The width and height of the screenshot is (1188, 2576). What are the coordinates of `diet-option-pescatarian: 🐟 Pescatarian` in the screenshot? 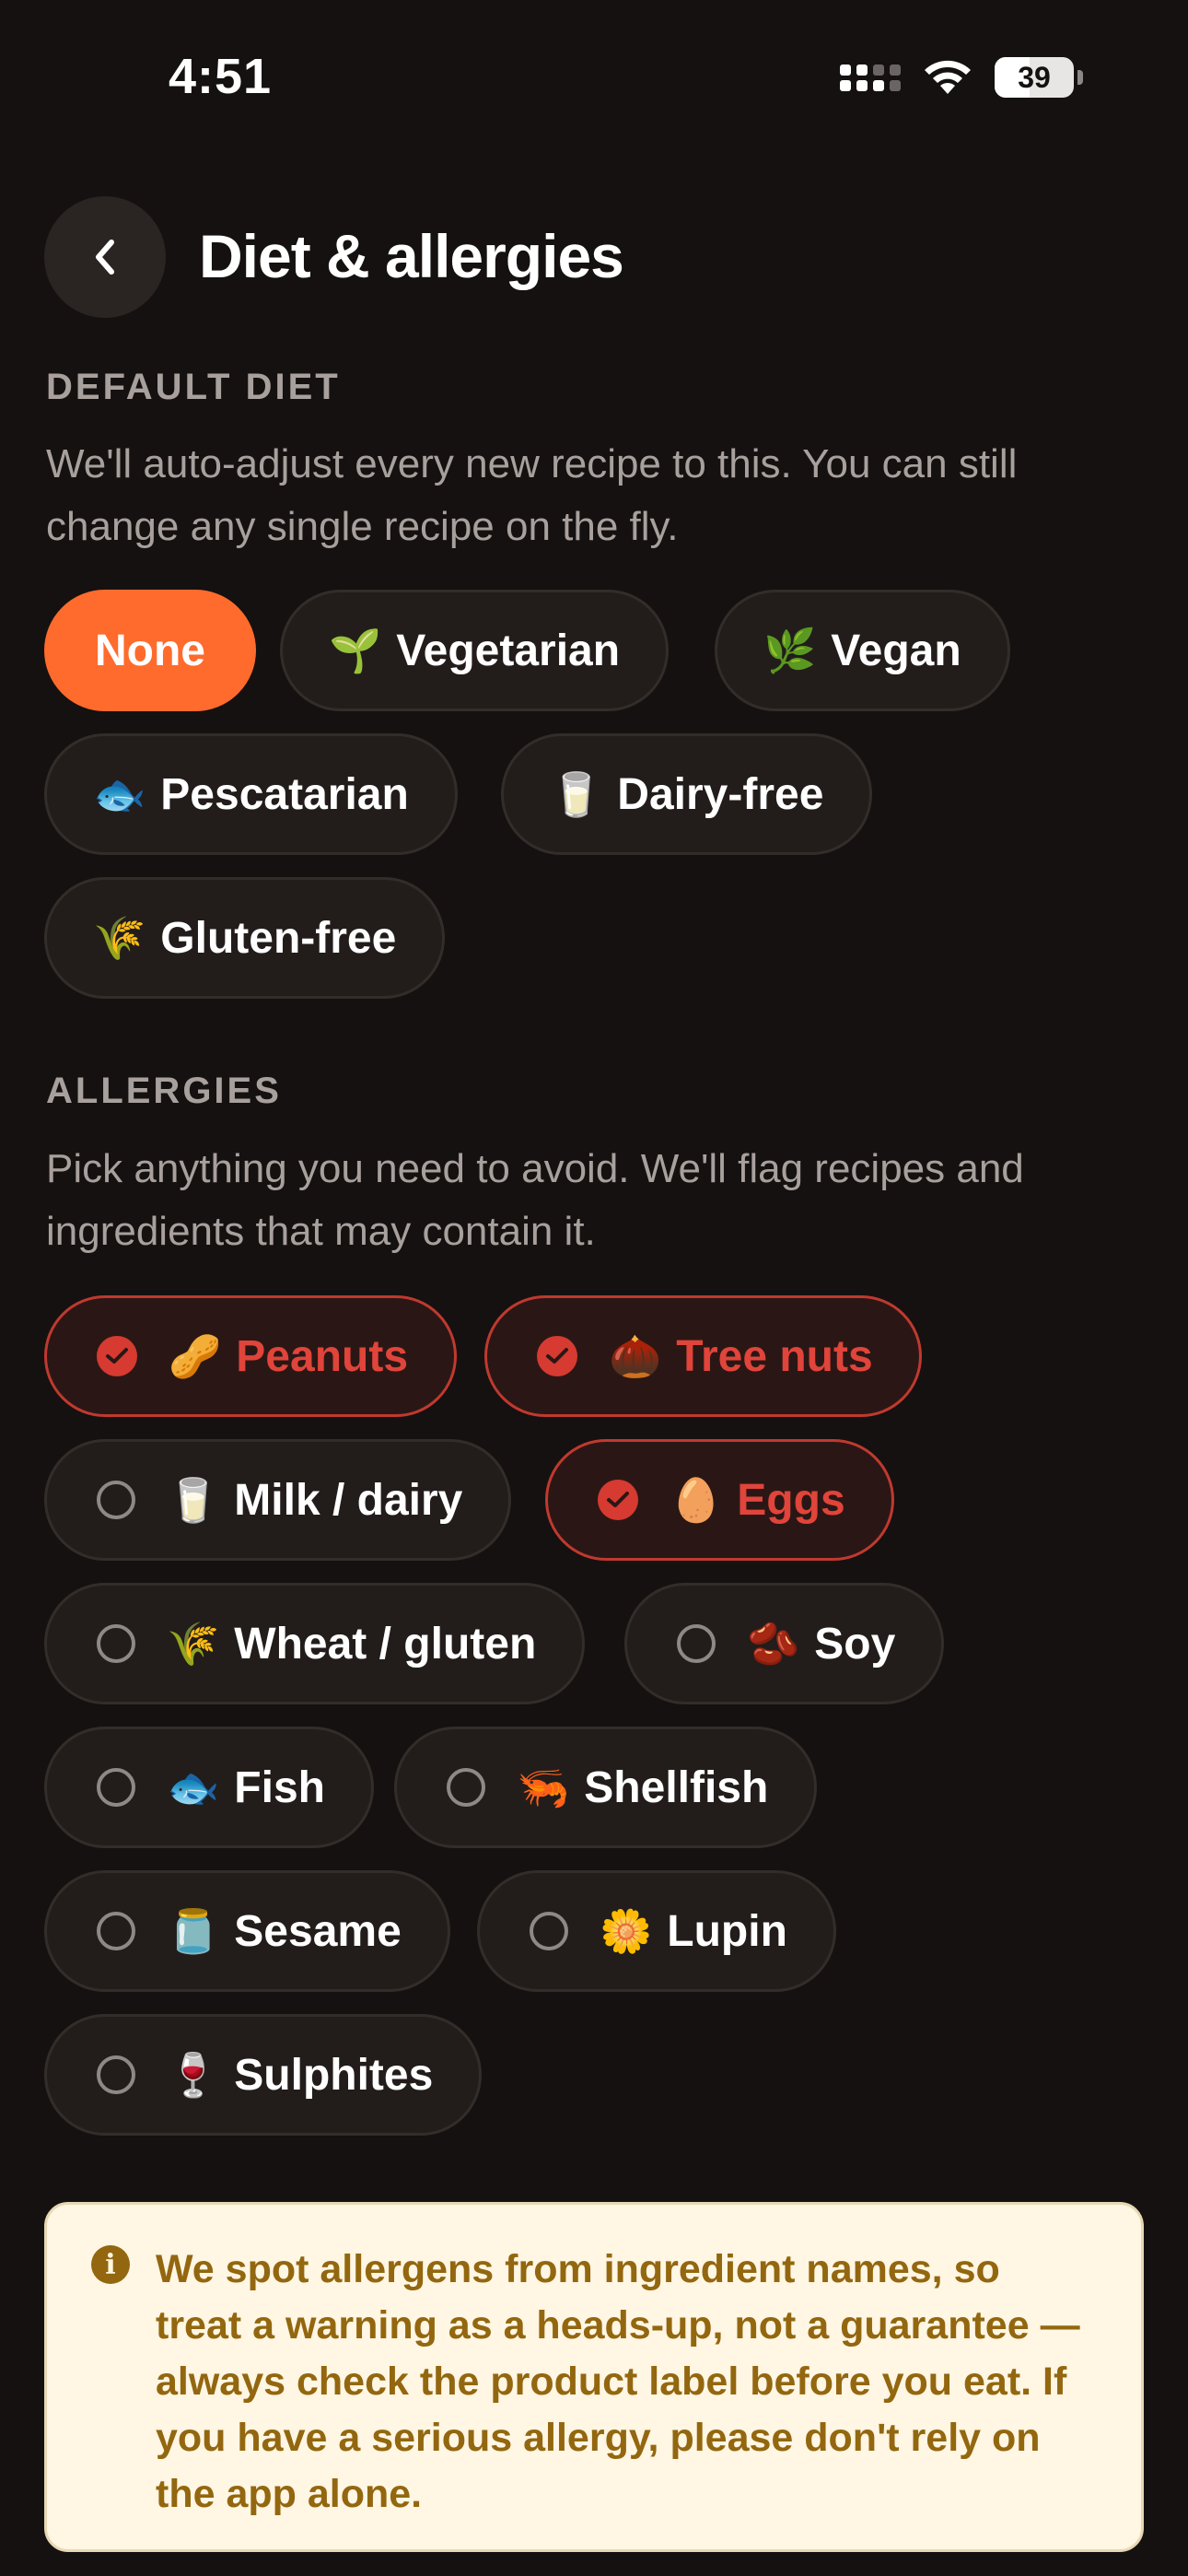 It's located at (251, 794).